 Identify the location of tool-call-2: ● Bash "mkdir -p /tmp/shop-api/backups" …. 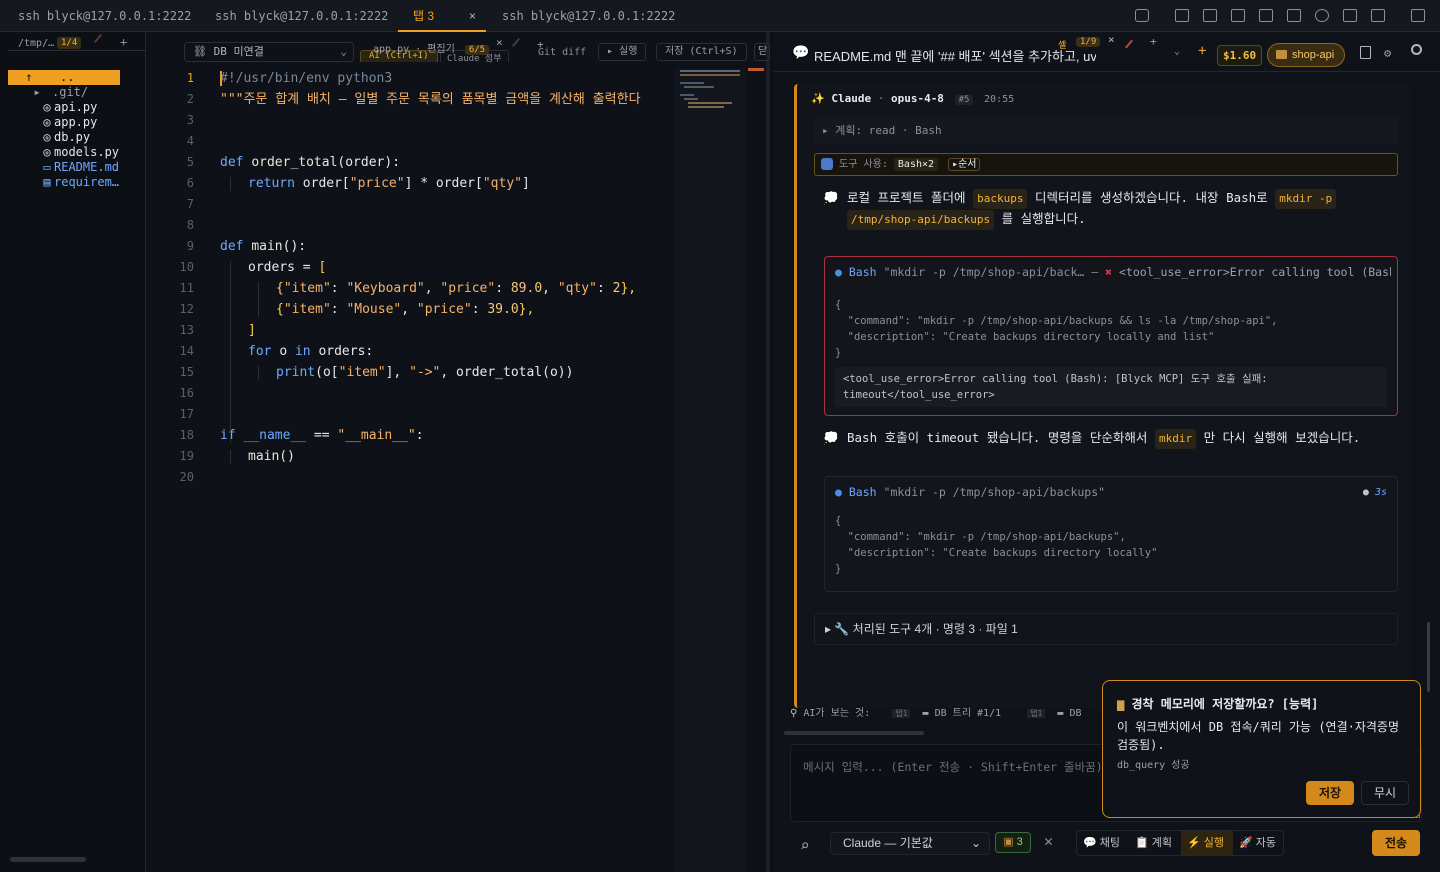
(1111, 534).